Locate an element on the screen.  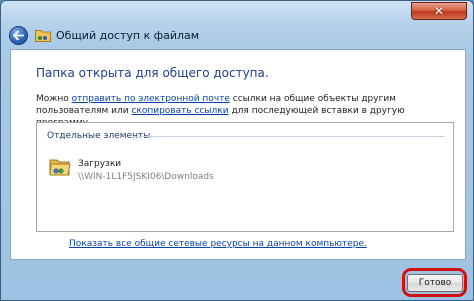
group-divider is located at coordinates (289, 136).